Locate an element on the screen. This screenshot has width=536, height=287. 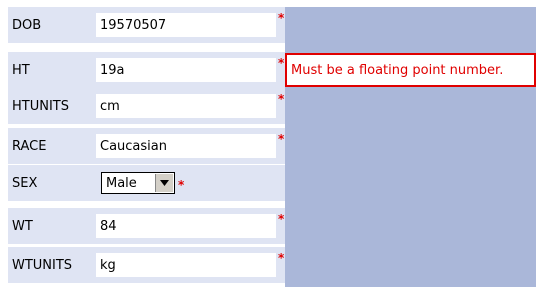
validation-error-message: Must be a floating point number. is located at coordinates (397, 70).